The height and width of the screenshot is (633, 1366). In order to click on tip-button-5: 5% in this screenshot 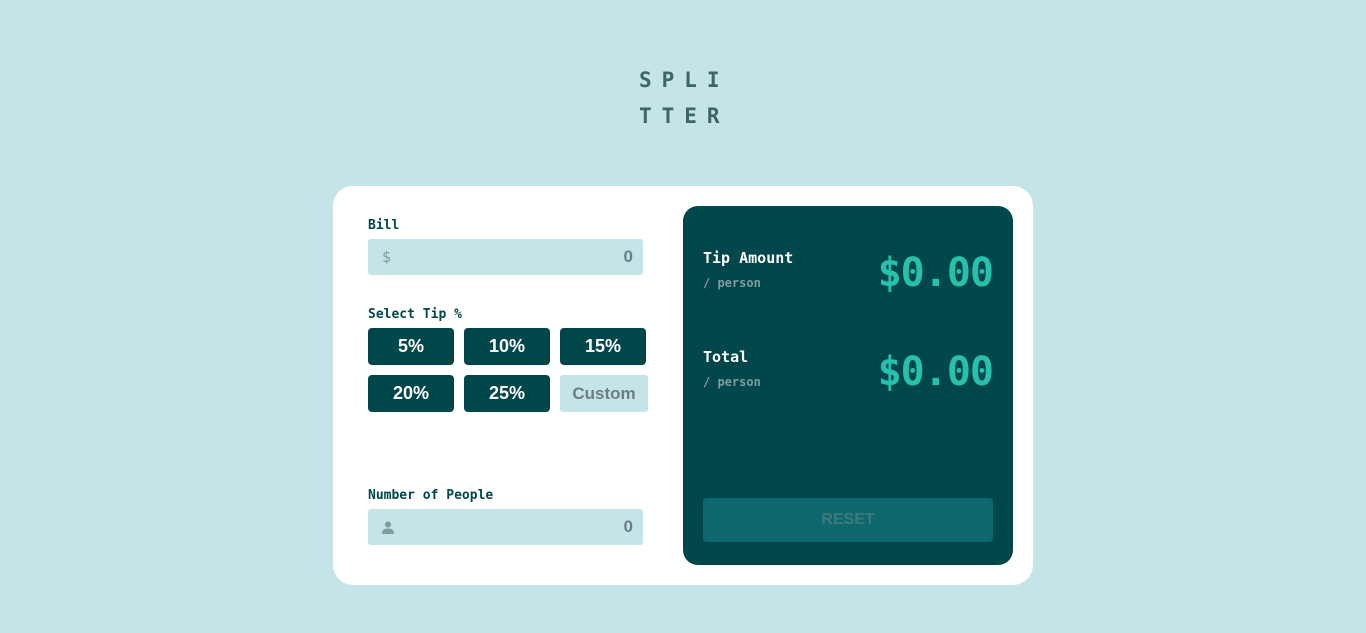, I will do `click(411, 346)`.